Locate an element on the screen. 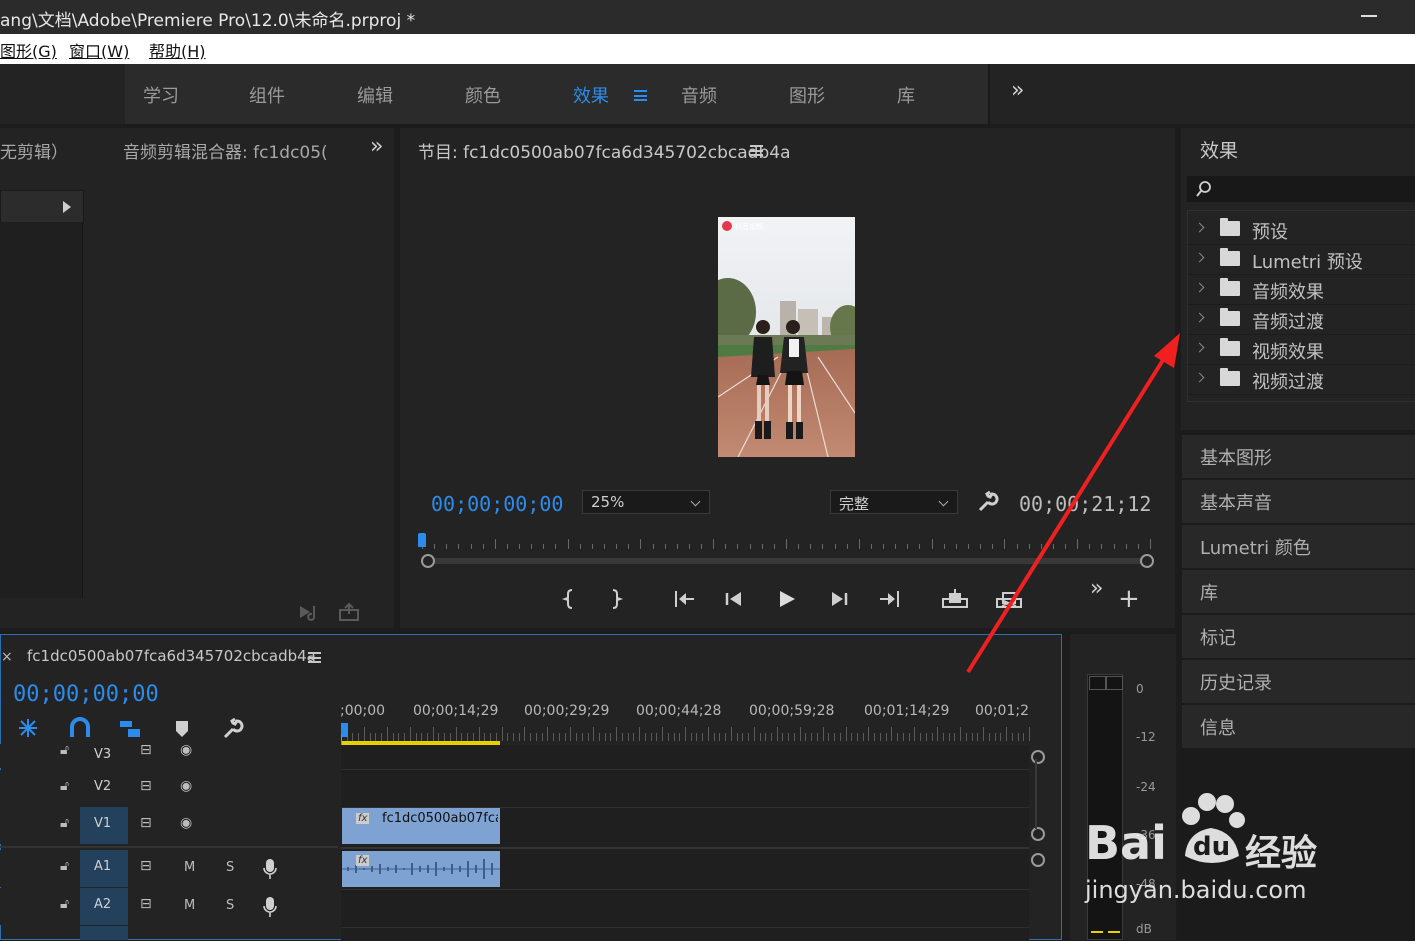 The width and height of the screenshot is (1415, 941). audio-scroll-handle-top is located at coordinates (1038, 860).